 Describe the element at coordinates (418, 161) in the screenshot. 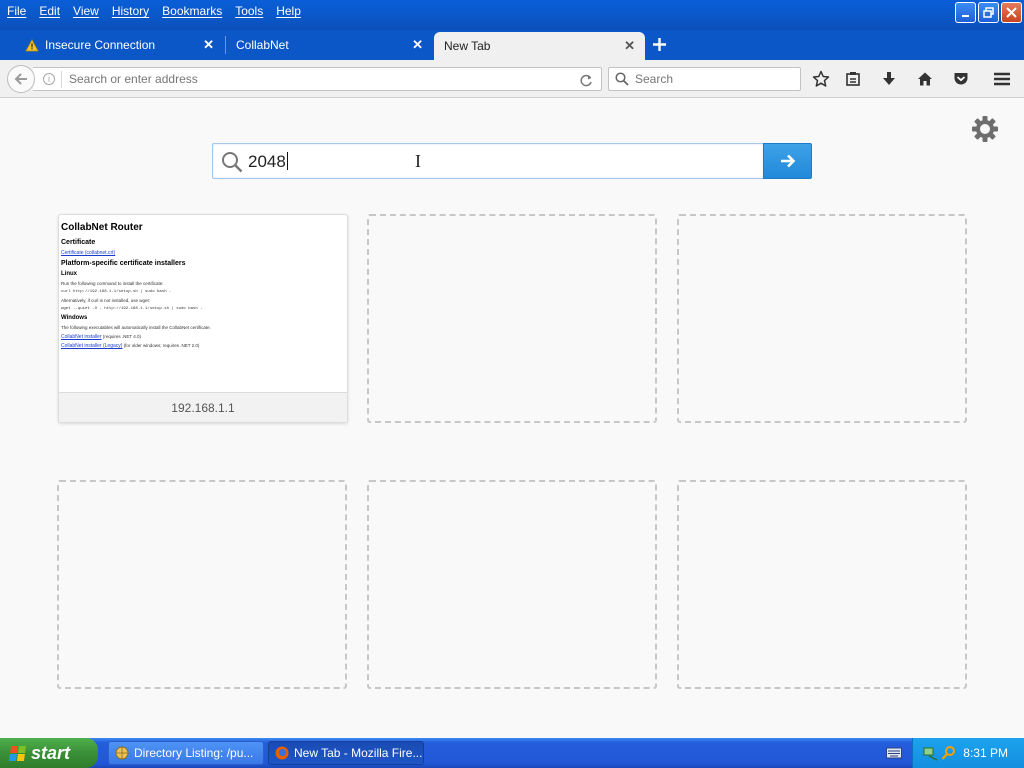

I see `text-cursor-icon: I` at that location.